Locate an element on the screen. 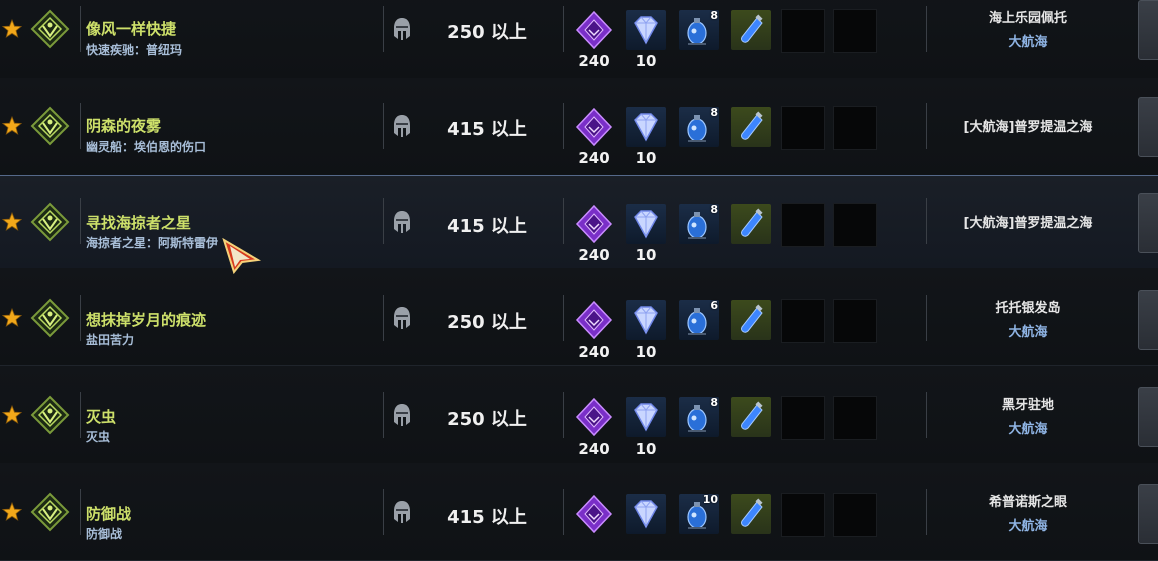  quest-subtitle: 幽灵船：埃伯恩的伤口 is located at coordinates (146, 147).